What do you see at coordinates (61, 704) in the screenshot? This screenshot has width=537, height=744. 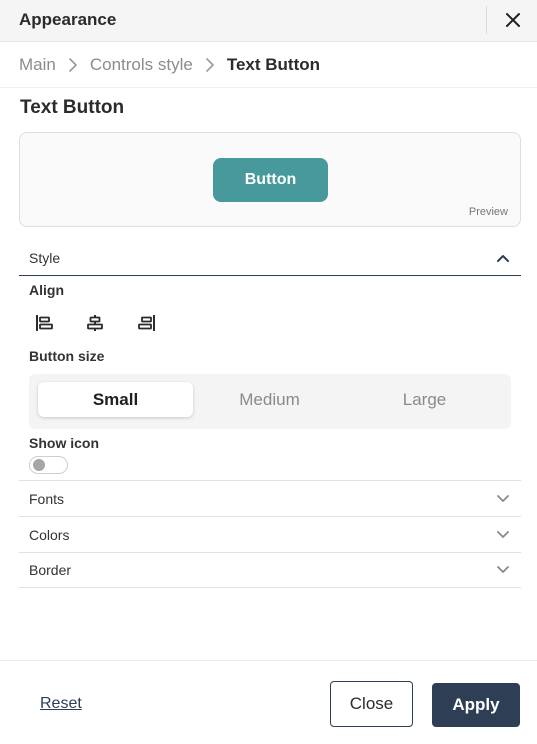 I see `reset-link: Reset` at bounding box center [61, 704].